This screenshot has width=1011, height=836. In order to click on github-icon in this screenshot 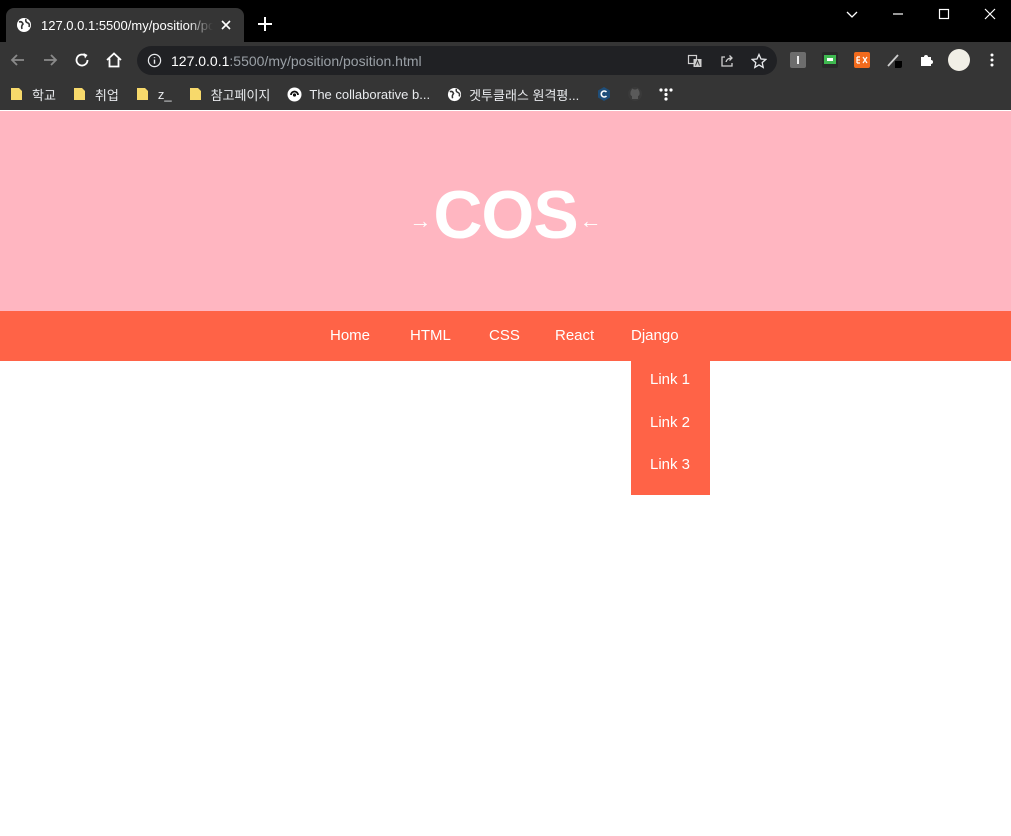, I will do `click(635, 94)`.